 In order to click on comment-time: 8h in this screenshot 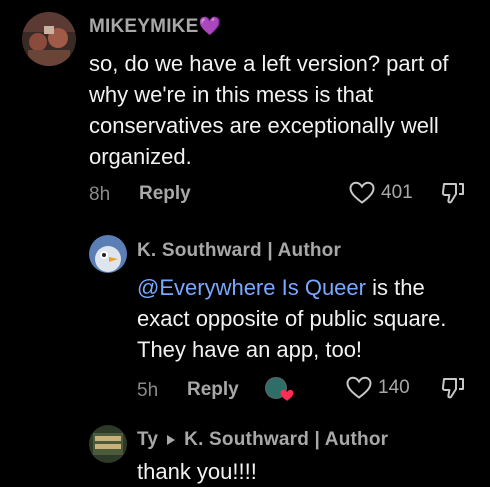, I will do `click(100, 194)`.